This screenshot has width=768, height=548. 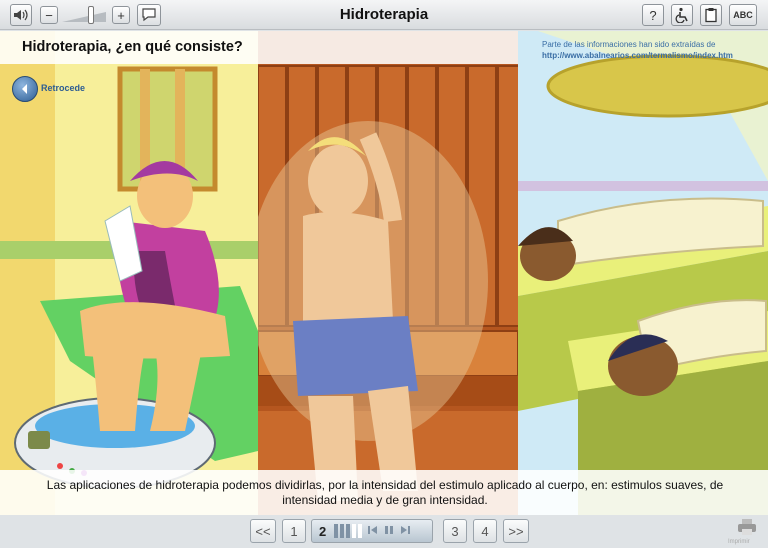 What do you see at coordinates (263, 531) in the screenshot?
I see `first-page-button: <<` at bounding box center [263, 531].